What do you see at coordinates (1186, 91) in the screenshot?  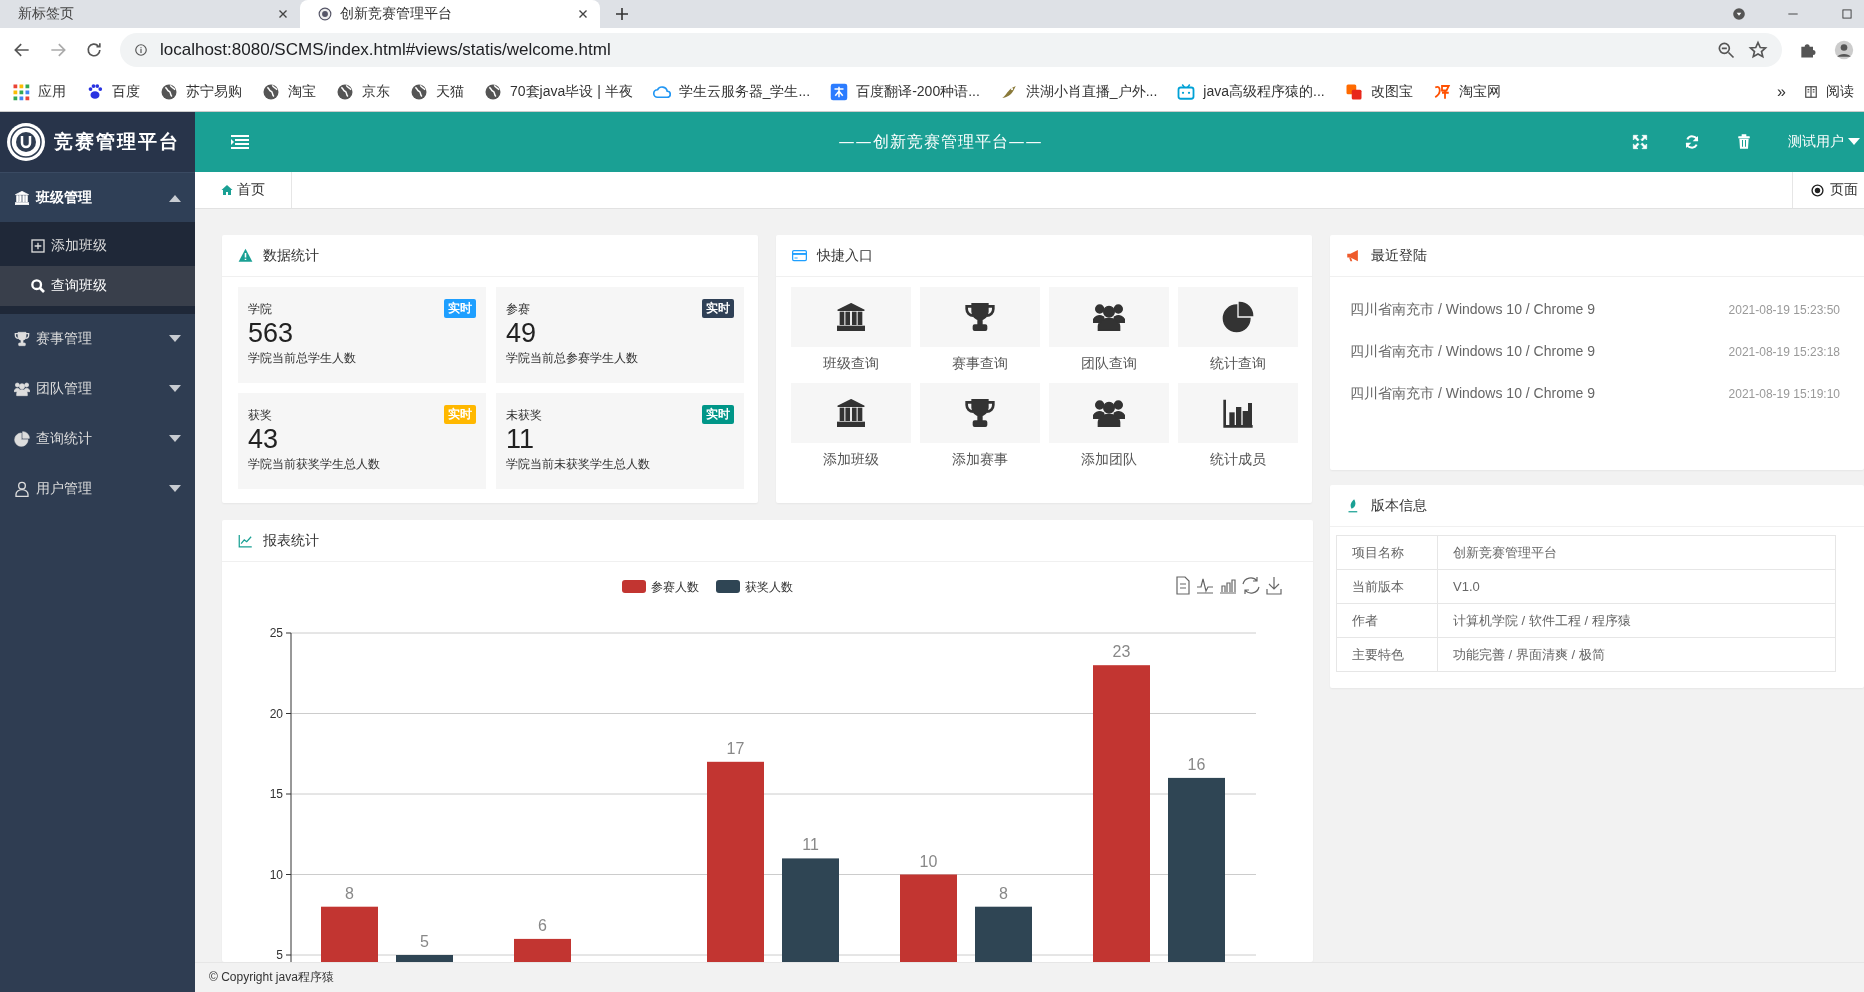 I see `tv-icon` at bounding box center [1186, 91].